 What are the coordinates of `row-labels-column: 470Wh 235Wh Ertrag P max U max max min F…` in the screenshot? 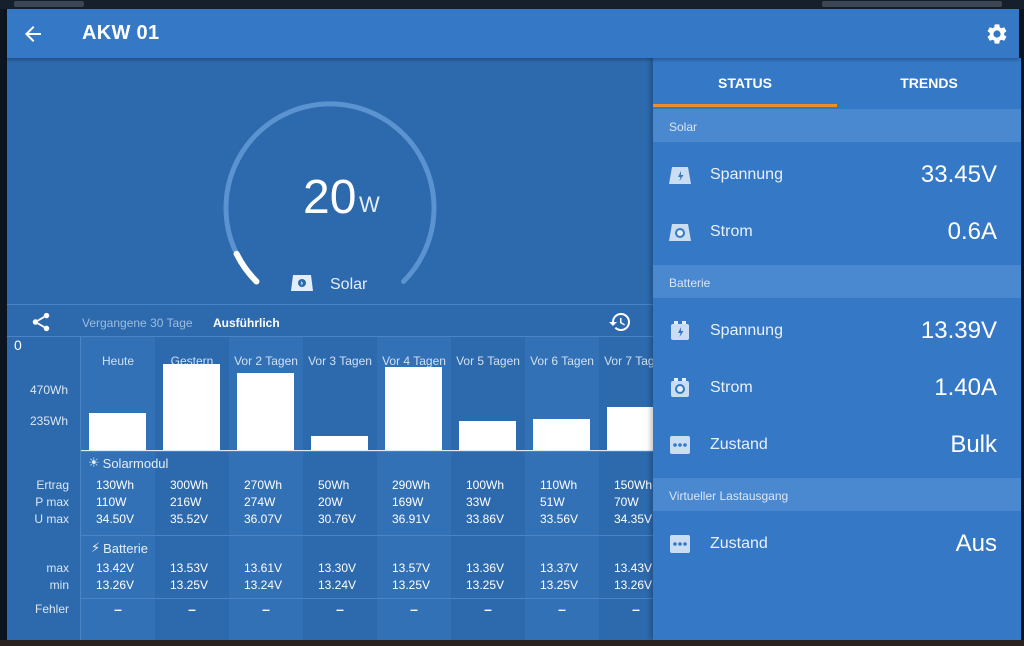 It's located at (44, 488).